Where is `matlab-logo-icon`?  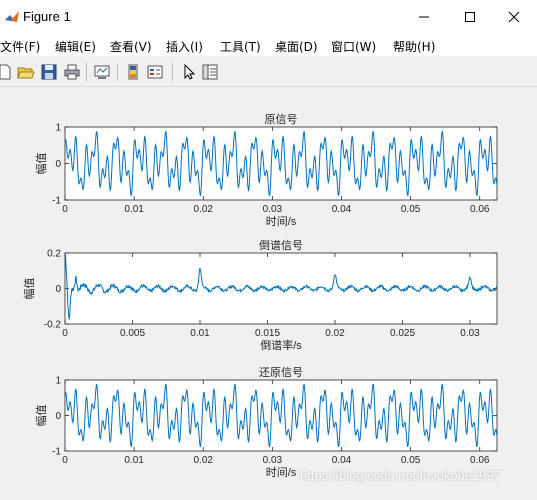
matlab-logo-icon is located at coordinates (12, 16).